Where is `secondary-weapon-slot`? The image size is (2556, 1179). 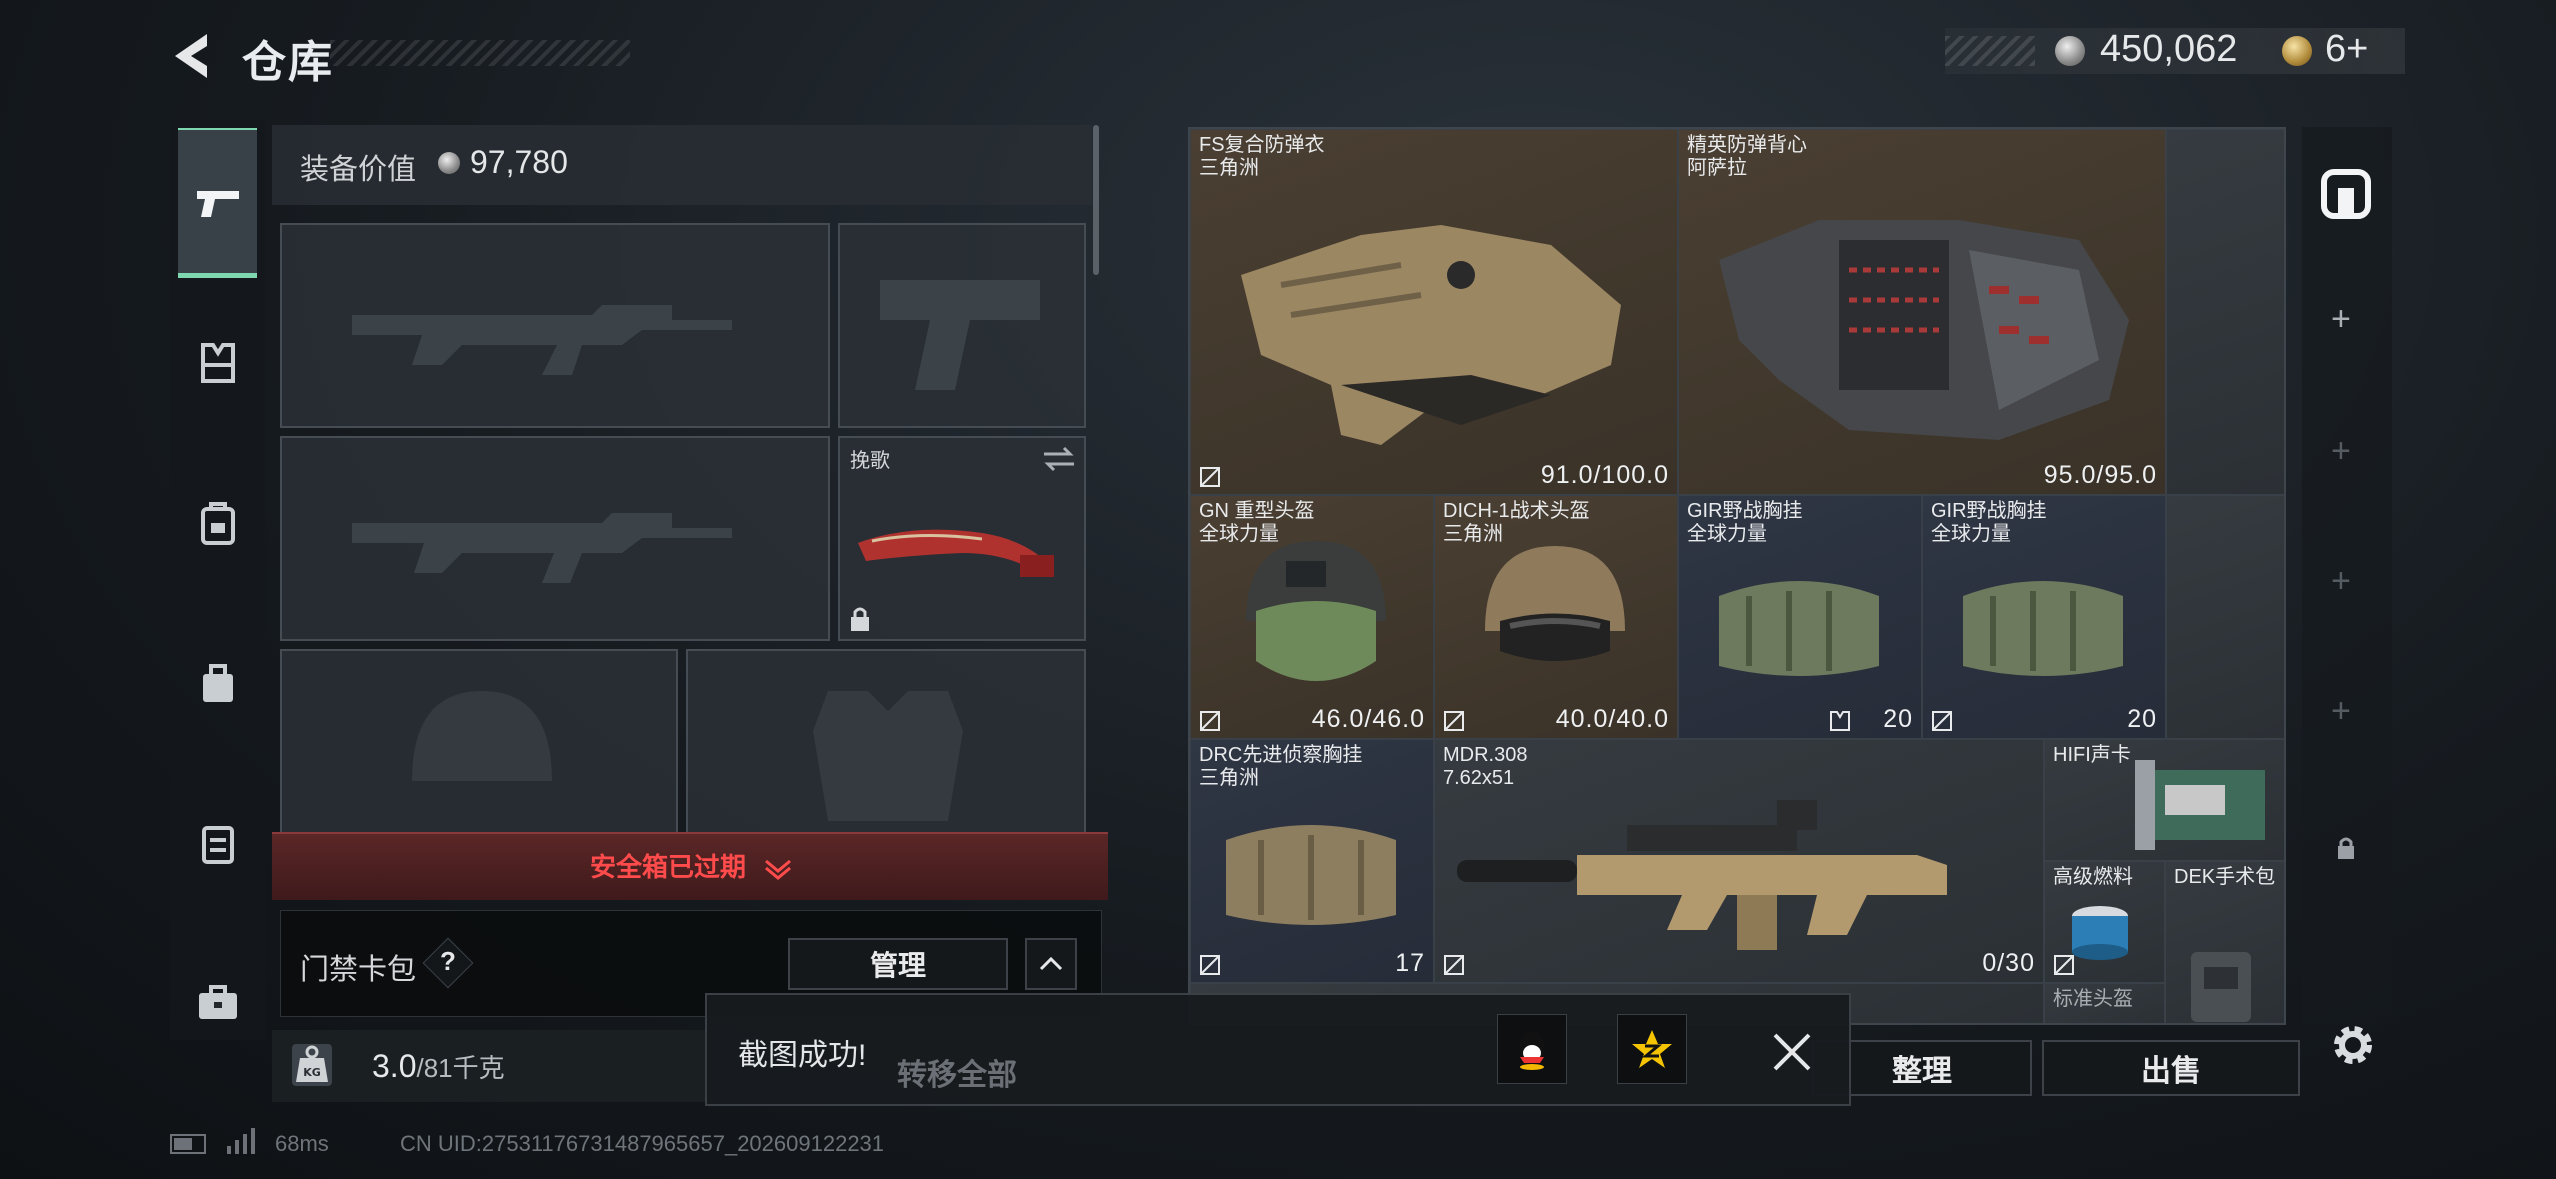
secondary-weapon-slot is located at coordinates (555, 538).